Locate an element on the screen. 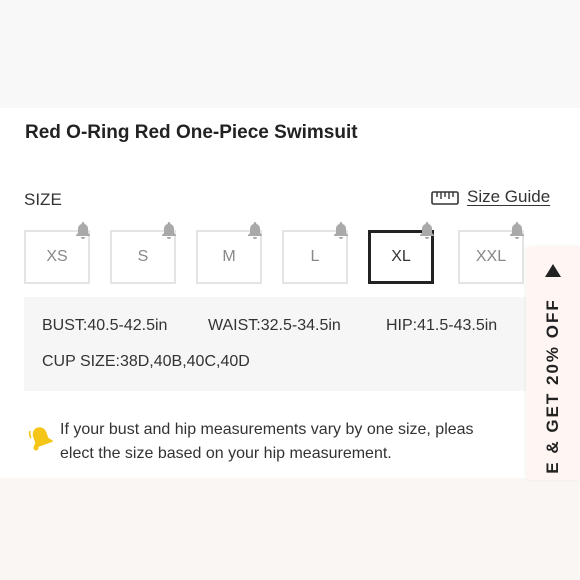  hip-key: HIP is located at coordinates (399, 325).